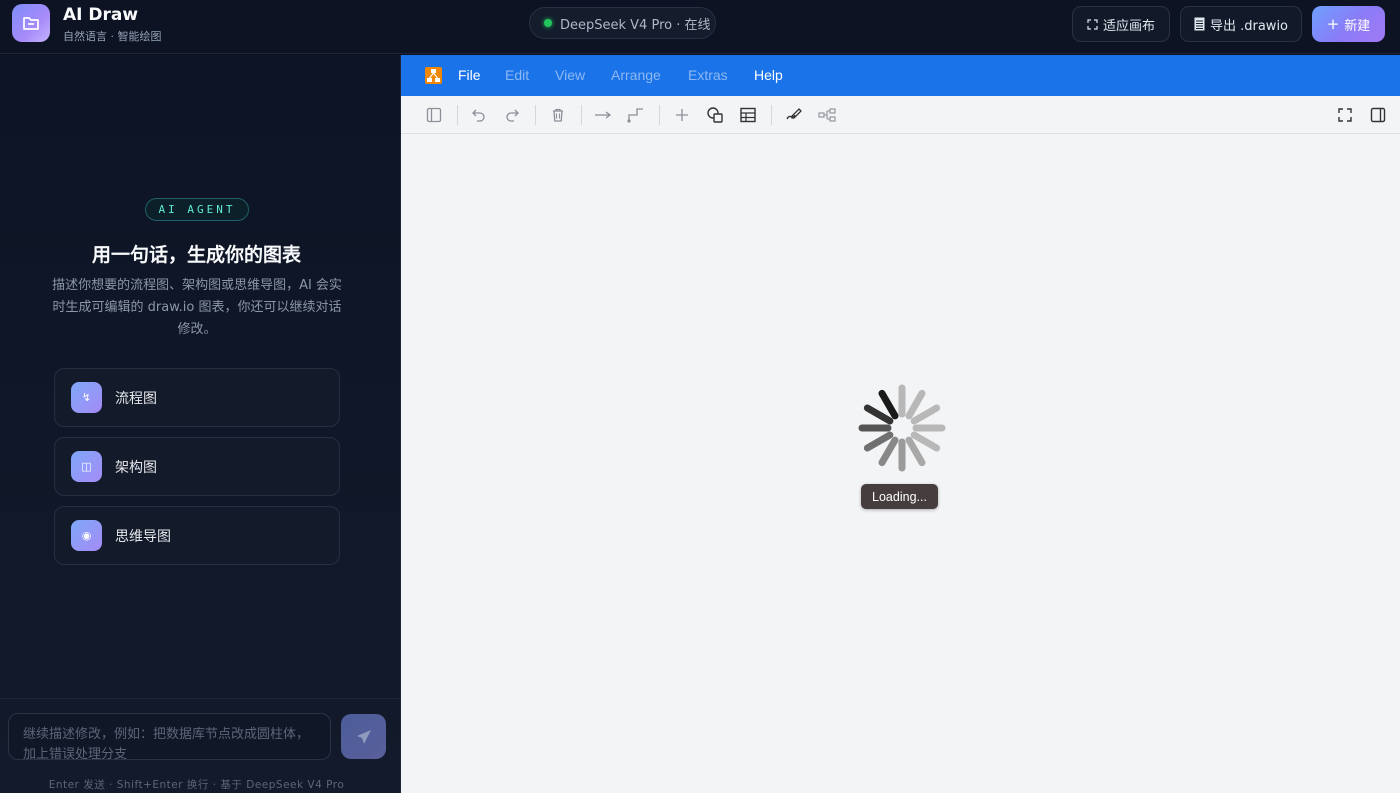 This screenshot has height=793, width=1400. Describe the element at coordinates (748, 115) in the screenshot. I see `table-icon` at that location.